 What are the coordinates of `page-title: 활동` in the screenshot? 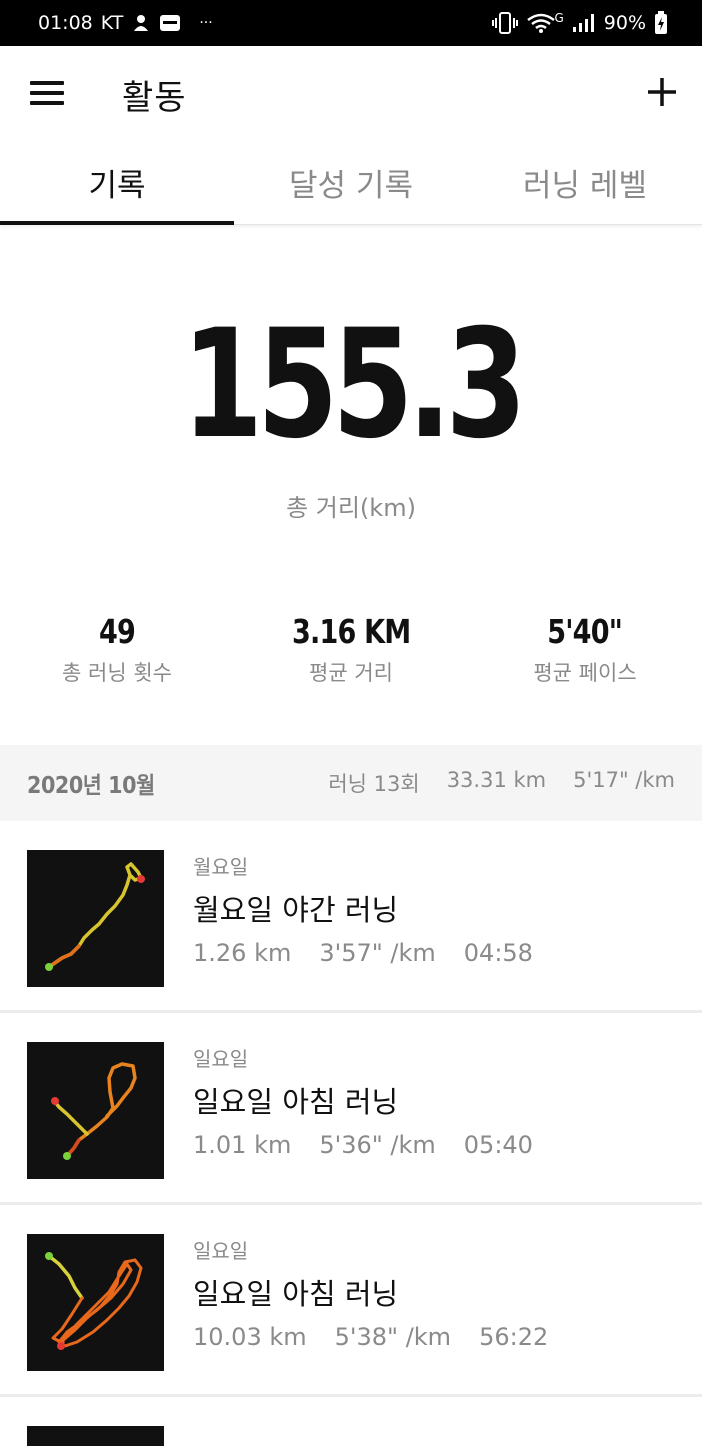 It's located at (154, 98).